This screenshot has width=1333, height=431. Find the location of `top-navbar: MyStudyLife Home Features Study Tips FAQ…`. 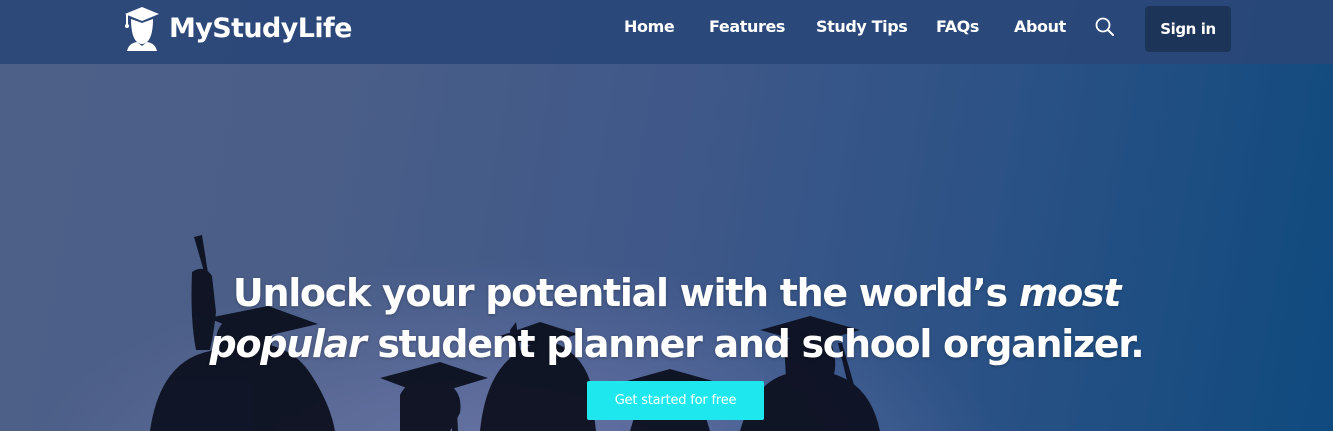

top-navbar: MyStudyLife Home Features Study Tips FAQ… is located at coordinates (666, 32).